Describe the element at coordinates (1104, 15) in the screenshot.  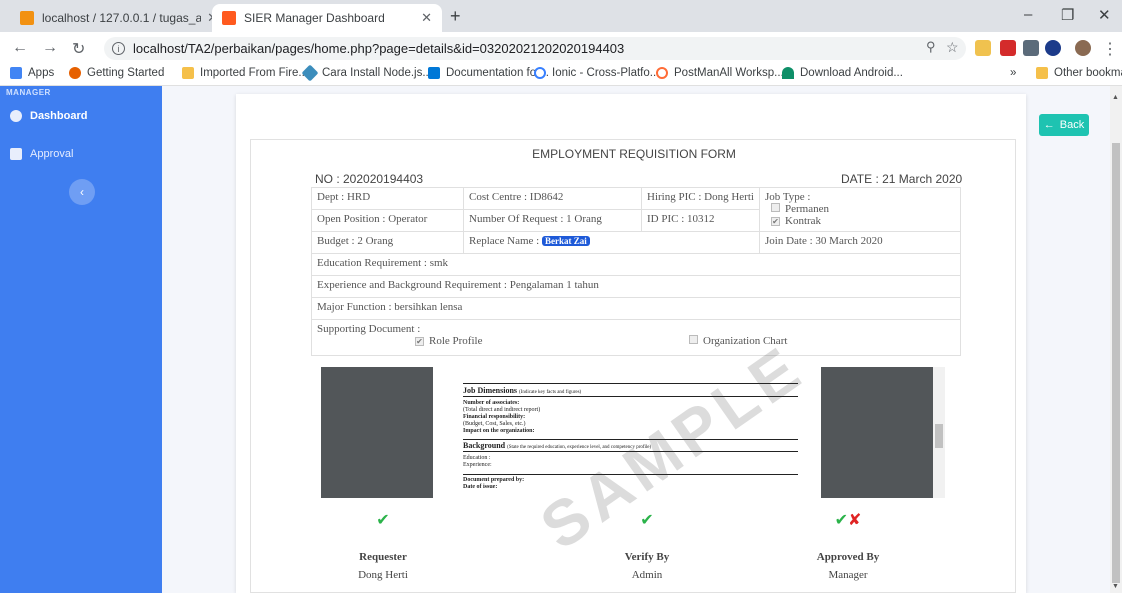
I see `close-window-icon: ✕` at that location.